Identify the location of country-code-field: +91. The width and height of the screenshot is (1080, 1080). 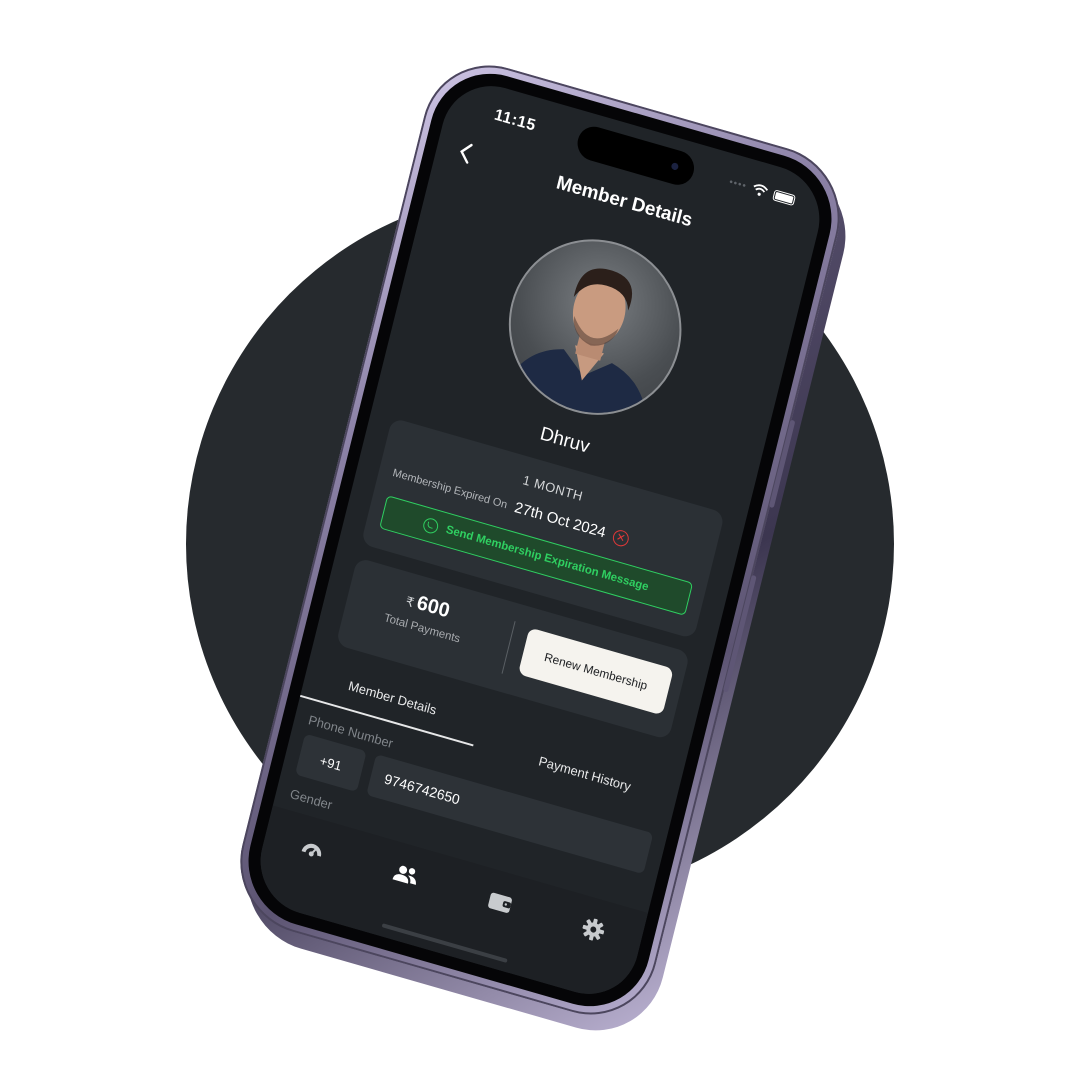
(331, 763).